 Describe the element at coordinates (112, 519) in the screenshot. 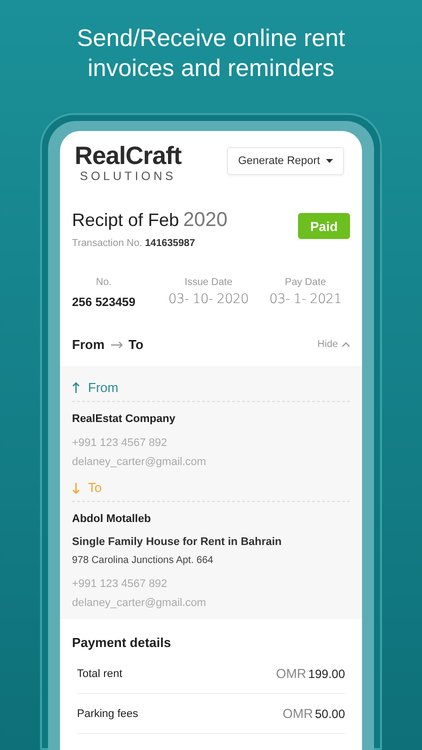

I see `party-name: Abdol Motalleb` at that location.